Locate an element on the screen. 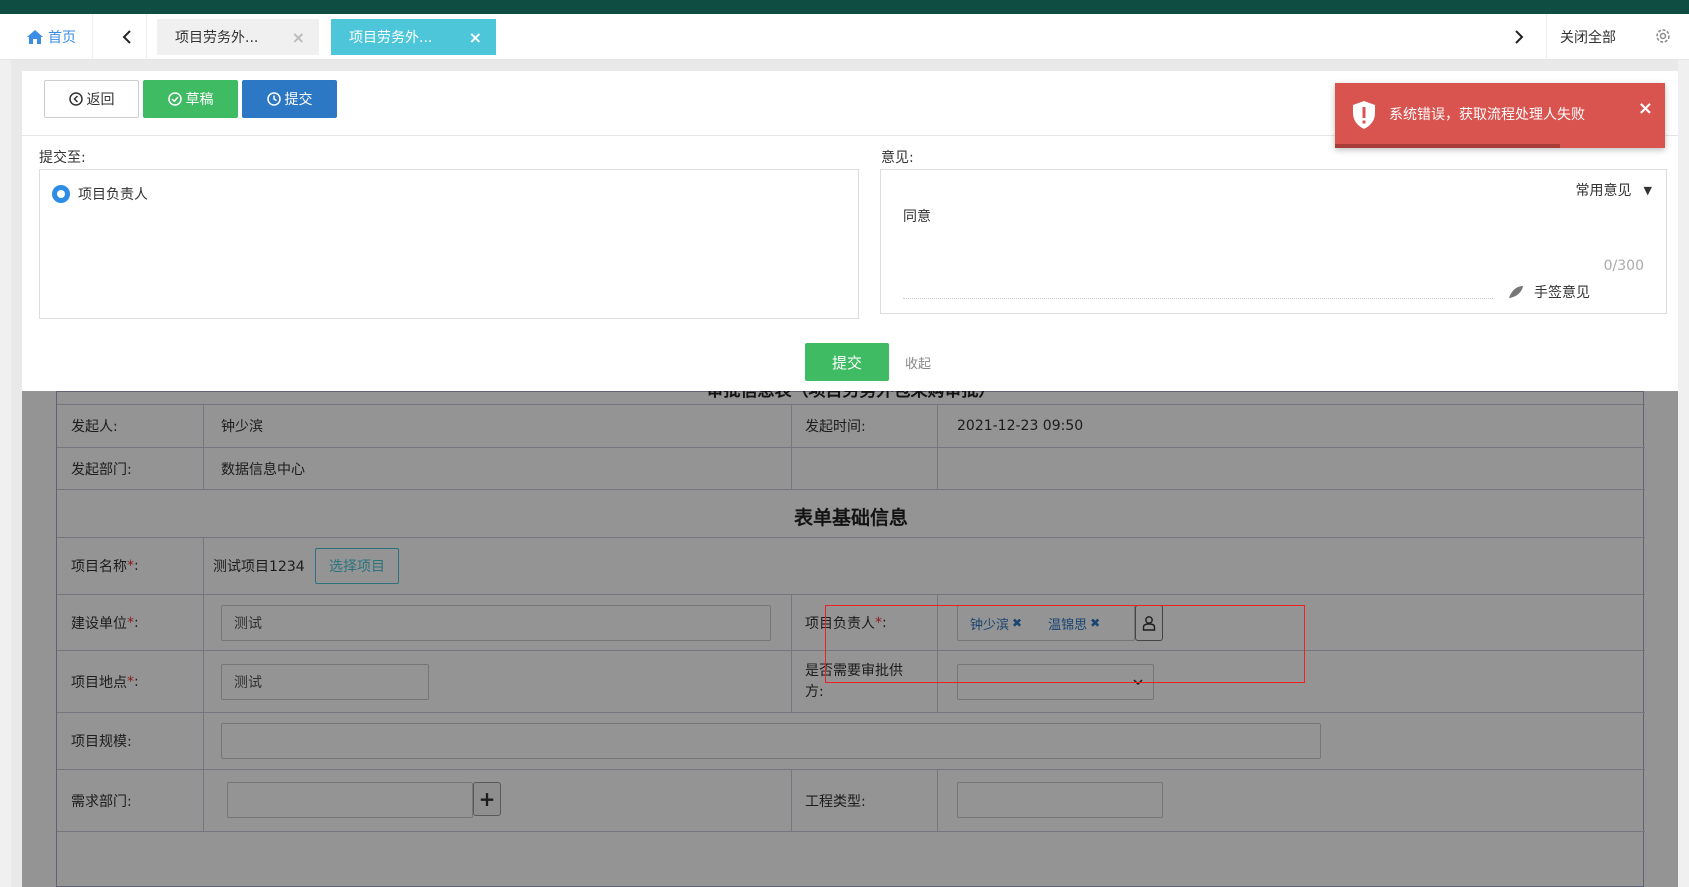 The height and width of the screenshot is (887, 1689). radio-selected-icon is located at coordinates (61, 194).